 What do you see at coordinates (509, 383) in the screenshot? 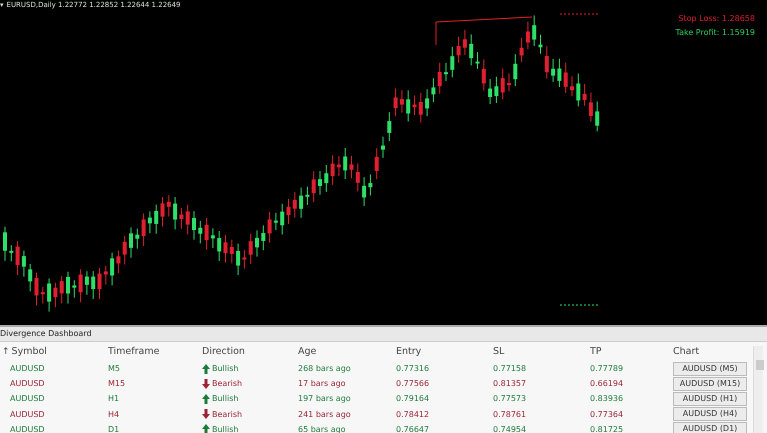
I see `sl-cell: 0.81357` at bounding box center [509, 383].